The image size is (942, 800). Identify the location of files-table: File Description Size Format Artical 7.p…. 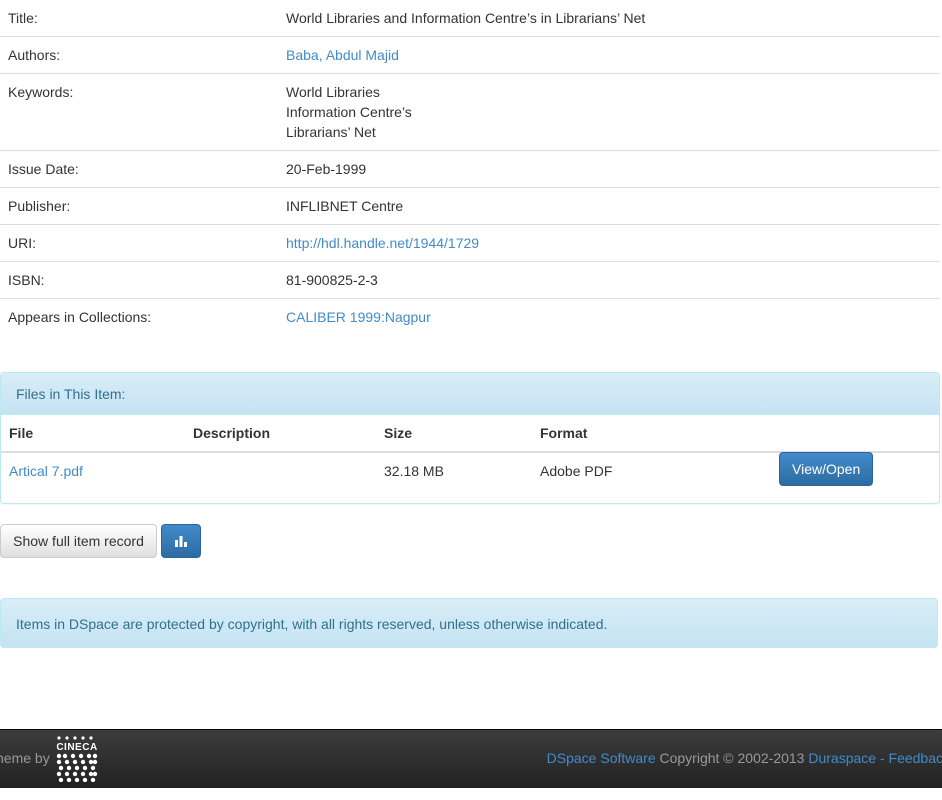
(470, 455).